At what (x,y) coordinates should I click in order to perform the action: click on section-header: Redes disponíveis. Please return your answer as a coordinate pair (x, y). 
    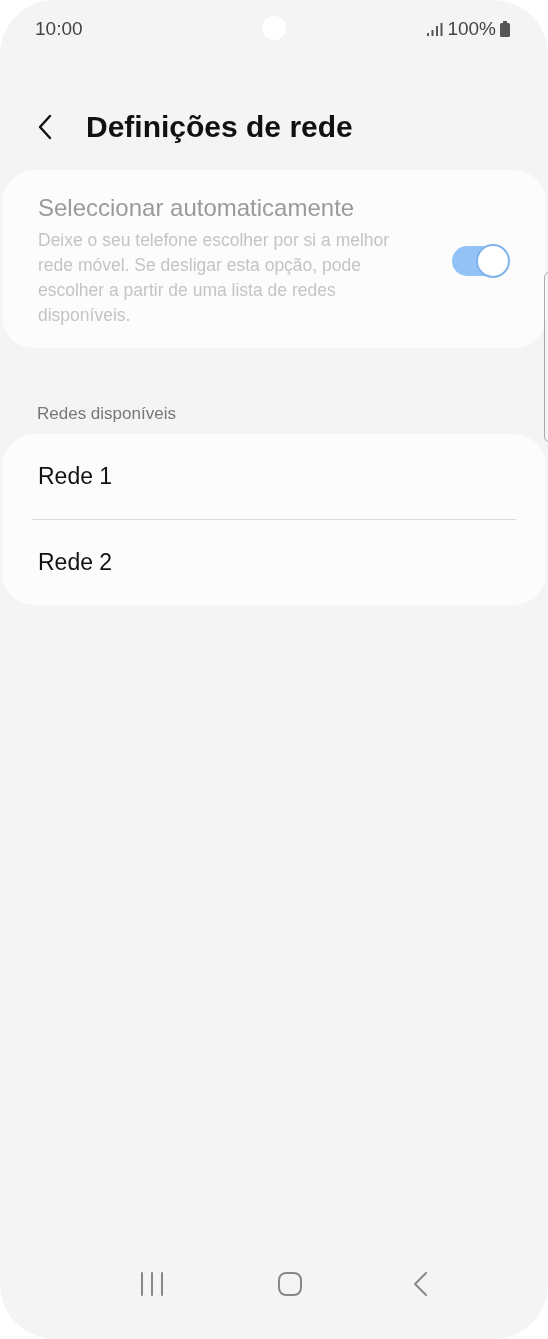
    Looking at the image, I should click on (107, 414).